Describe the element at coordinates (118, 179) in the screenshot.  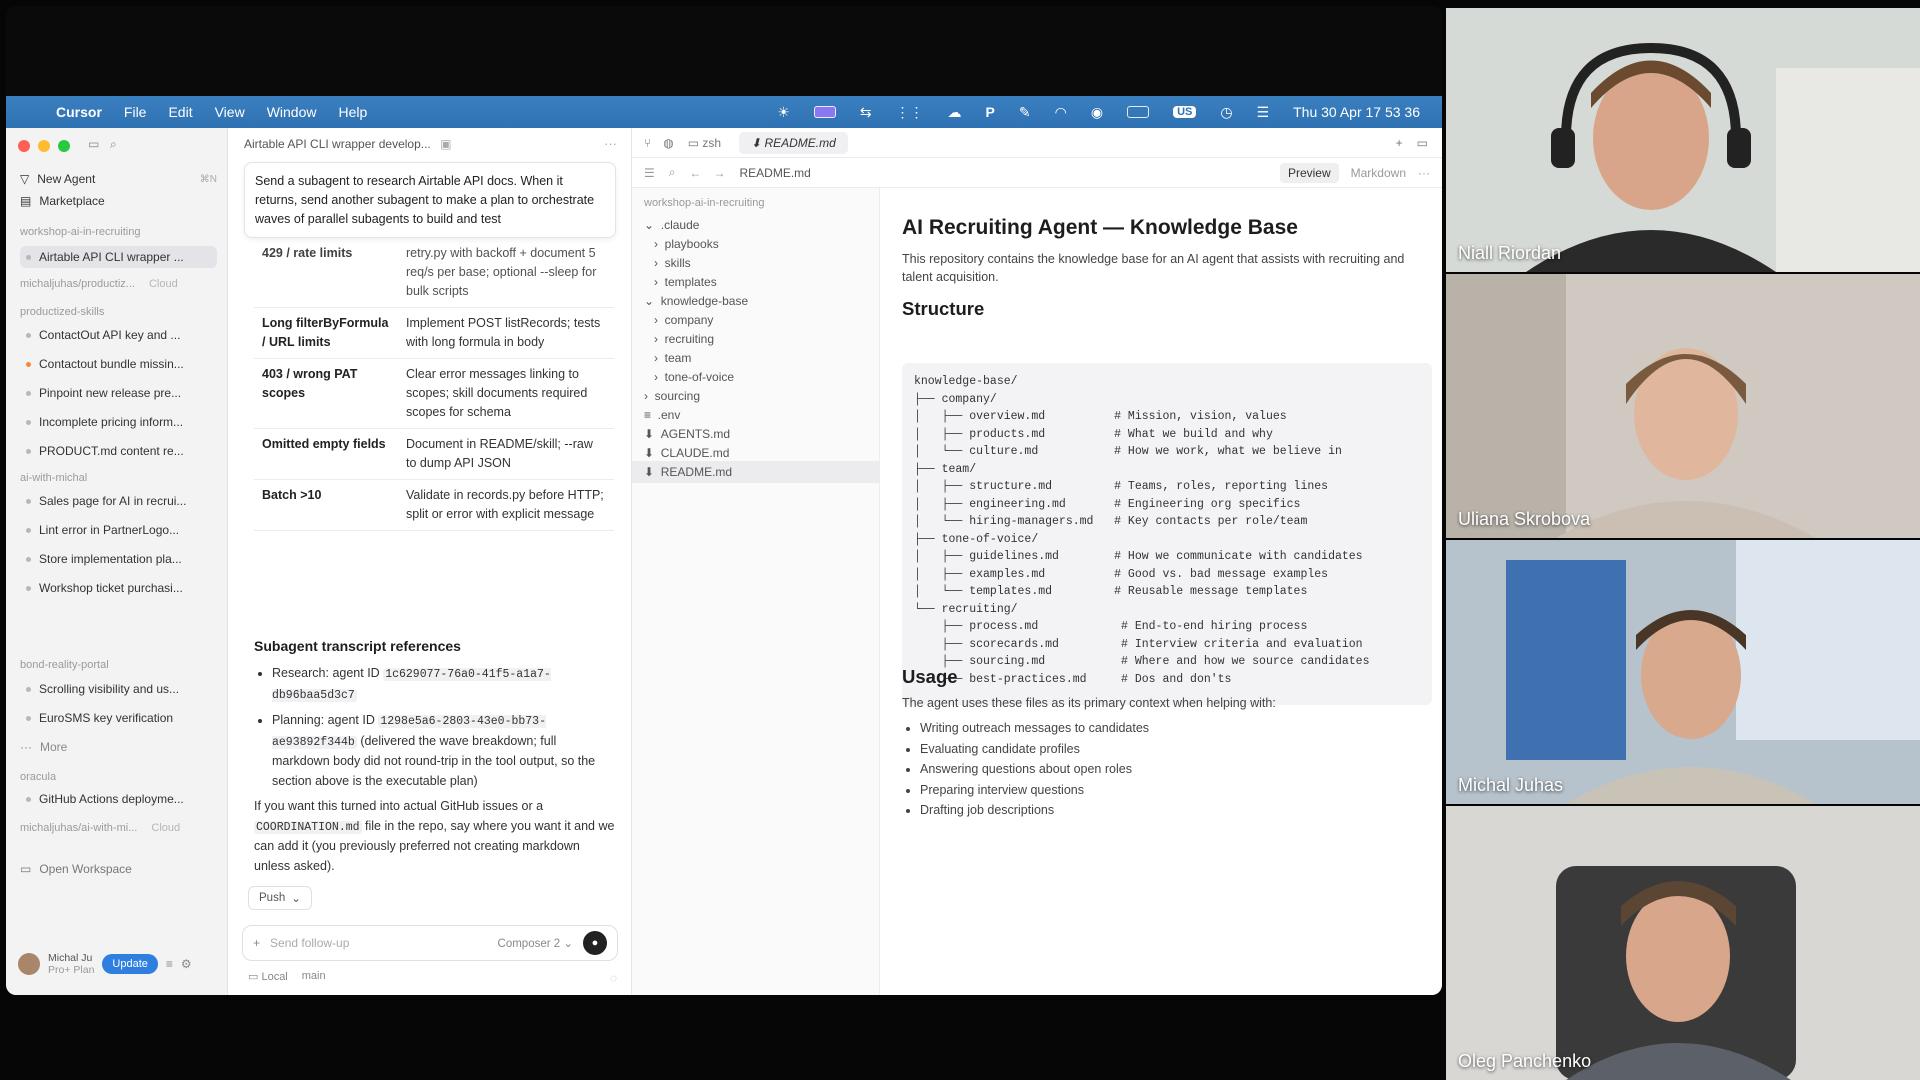
I see `new-agent-button: ▽ New Agent ⌘N` at that location.